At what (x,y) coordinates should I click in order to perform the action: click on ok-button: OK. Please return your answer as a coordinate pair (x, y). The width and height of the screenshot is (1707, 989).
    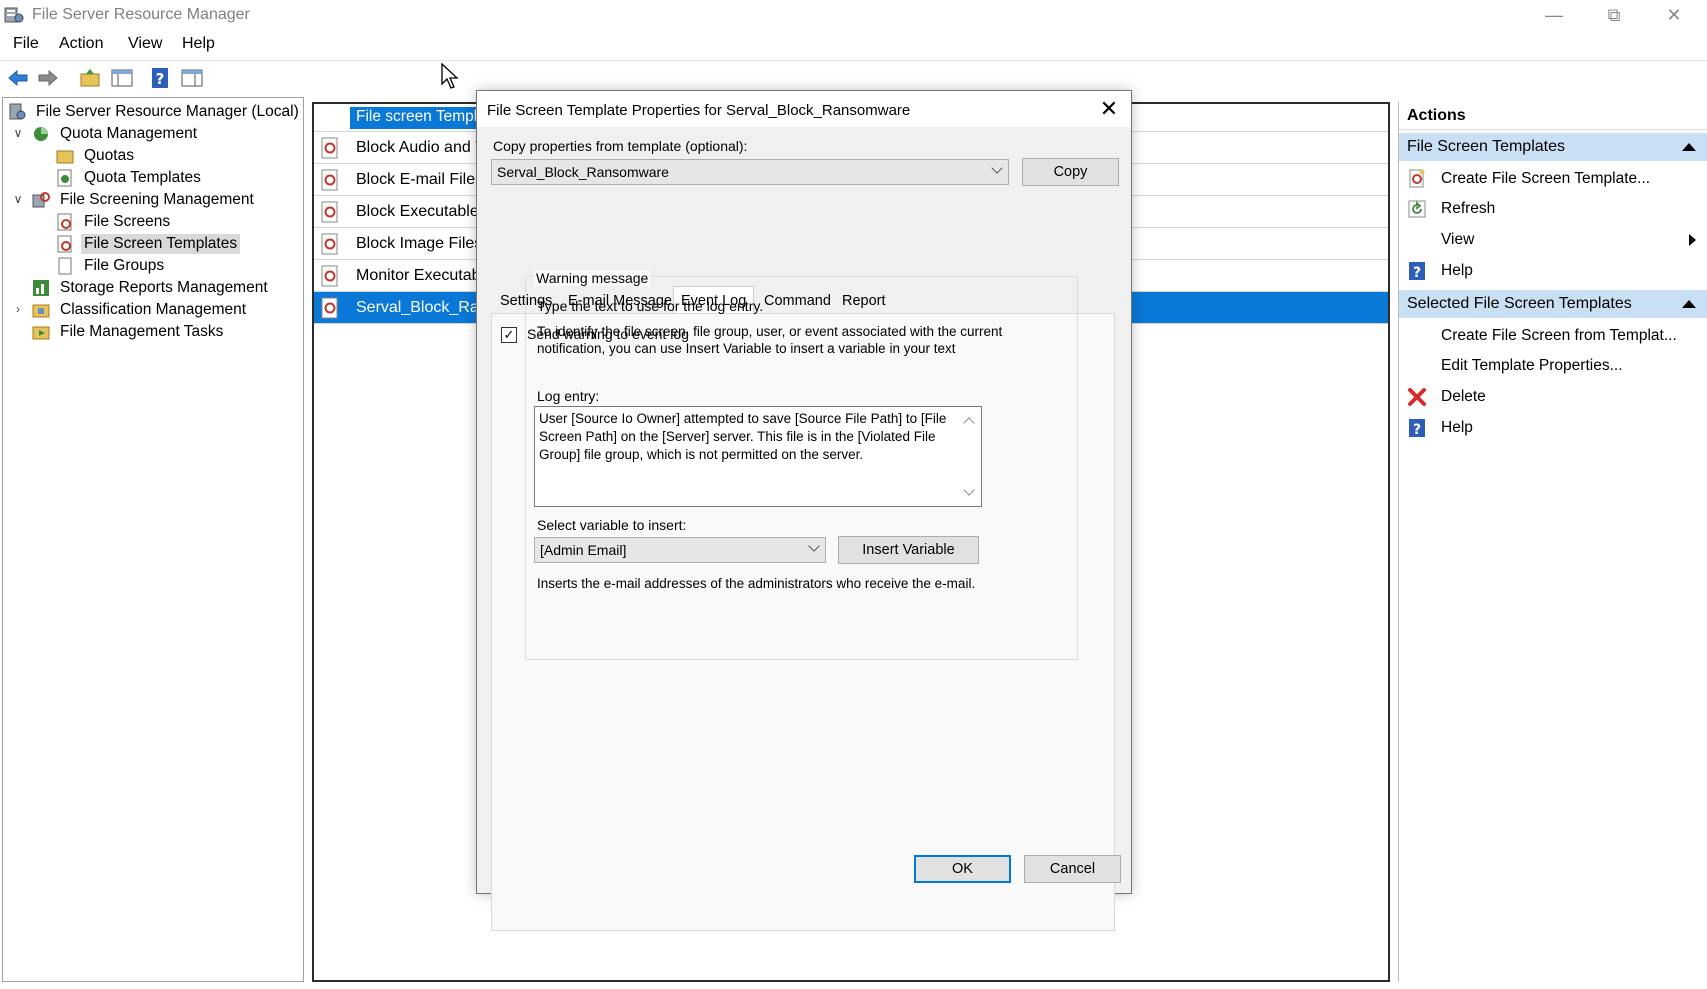
    Looking at the image, I should click on (962, 869).